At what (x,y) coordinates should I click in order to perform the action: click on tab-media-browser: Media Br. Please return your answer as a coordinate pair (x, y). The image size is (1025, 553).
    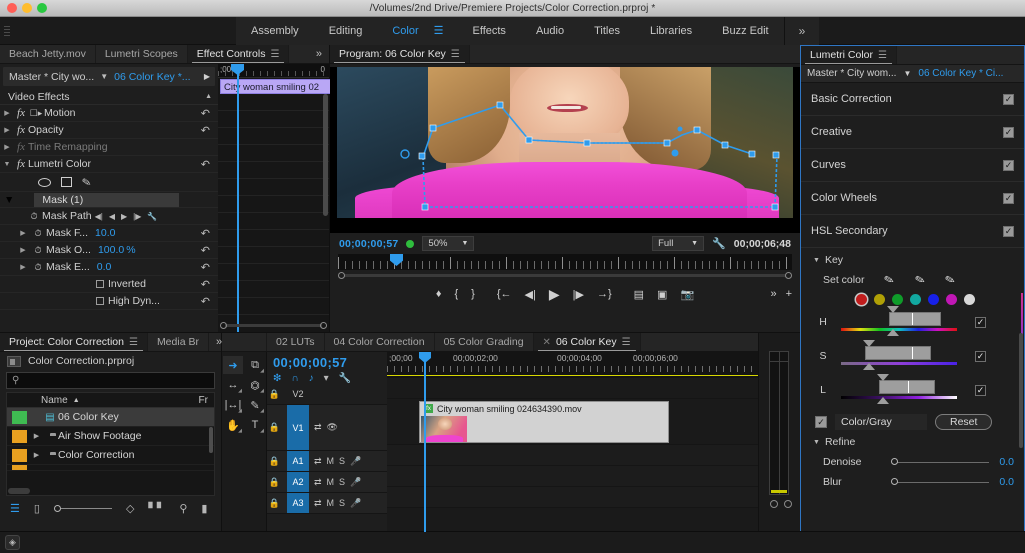
    Looking at the image, I should click on (178, 342).